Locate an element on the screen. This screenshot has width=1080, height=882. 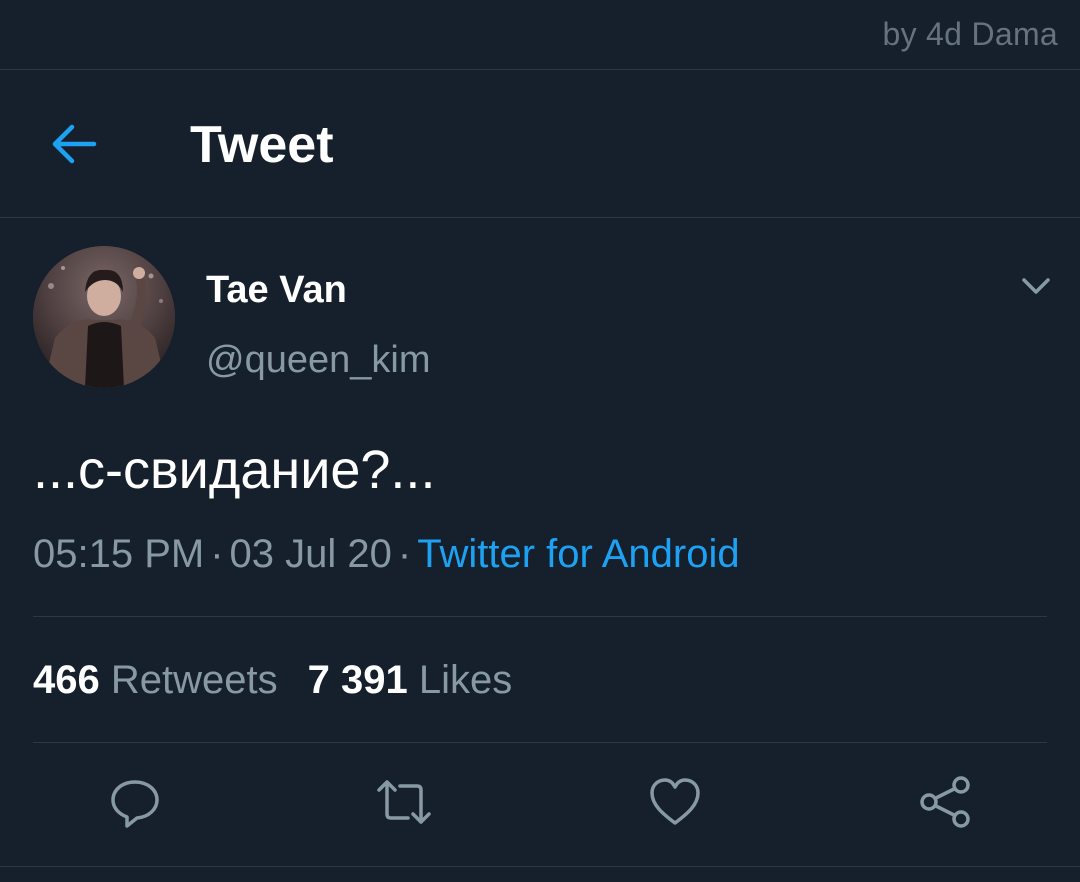
tweet-stats: 466 Retweets 7 391 Likes is located at coordinates (272, 680).